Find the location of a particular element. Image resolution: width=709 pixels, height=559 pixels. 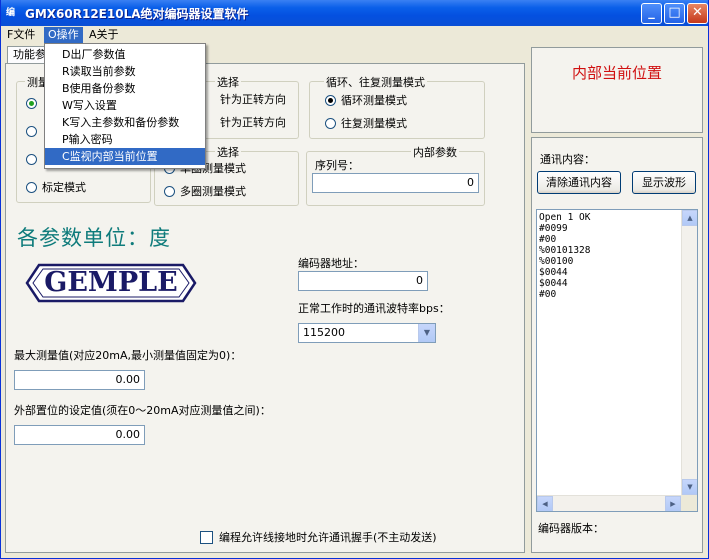

direction-option-1: 针为正转方向 is located at coordinates (253, 100).